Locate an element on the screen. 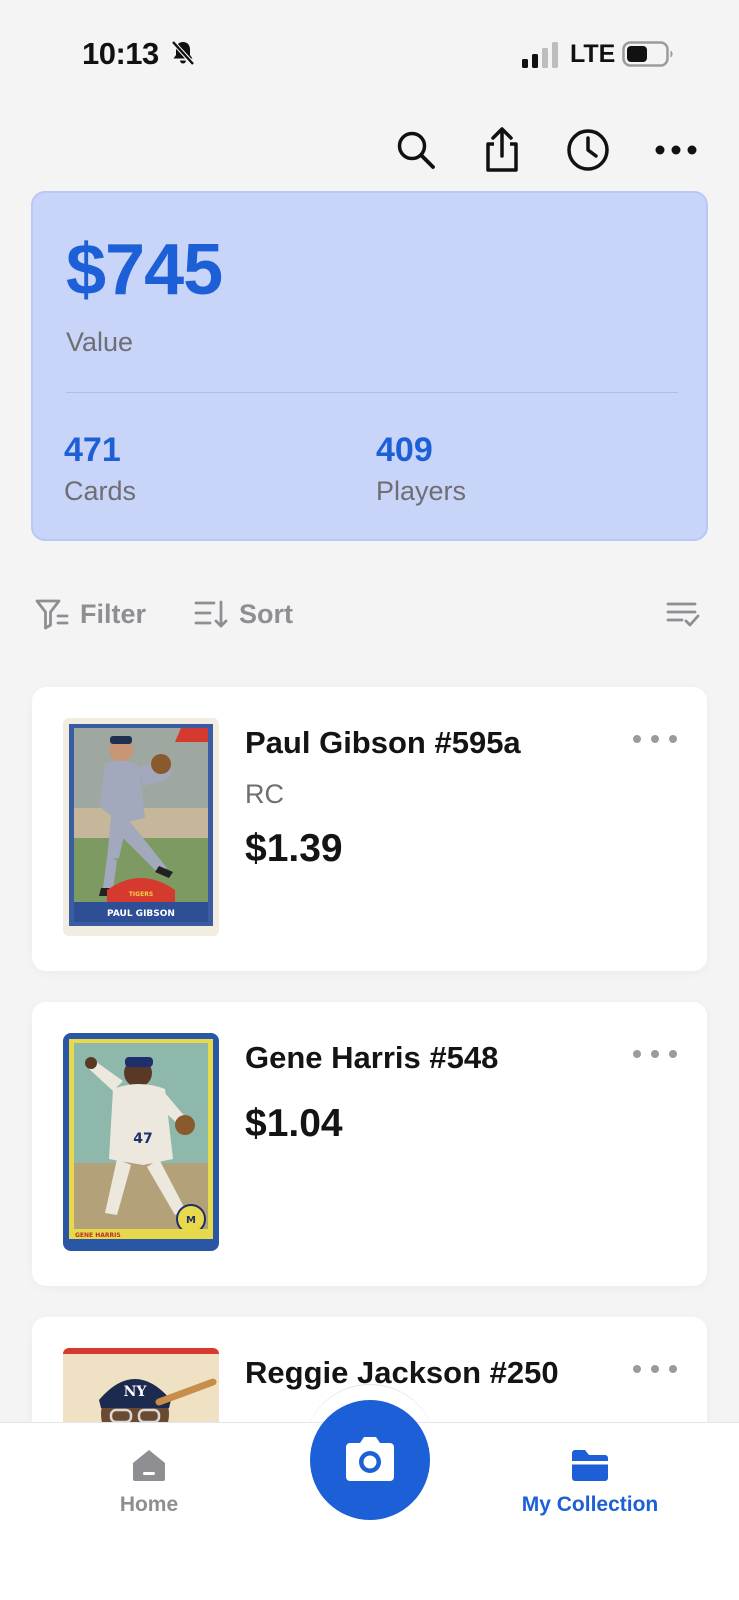 The height and width of the screenshot is (1600, 739). value-label: Value is located at coordinates (100, 342).